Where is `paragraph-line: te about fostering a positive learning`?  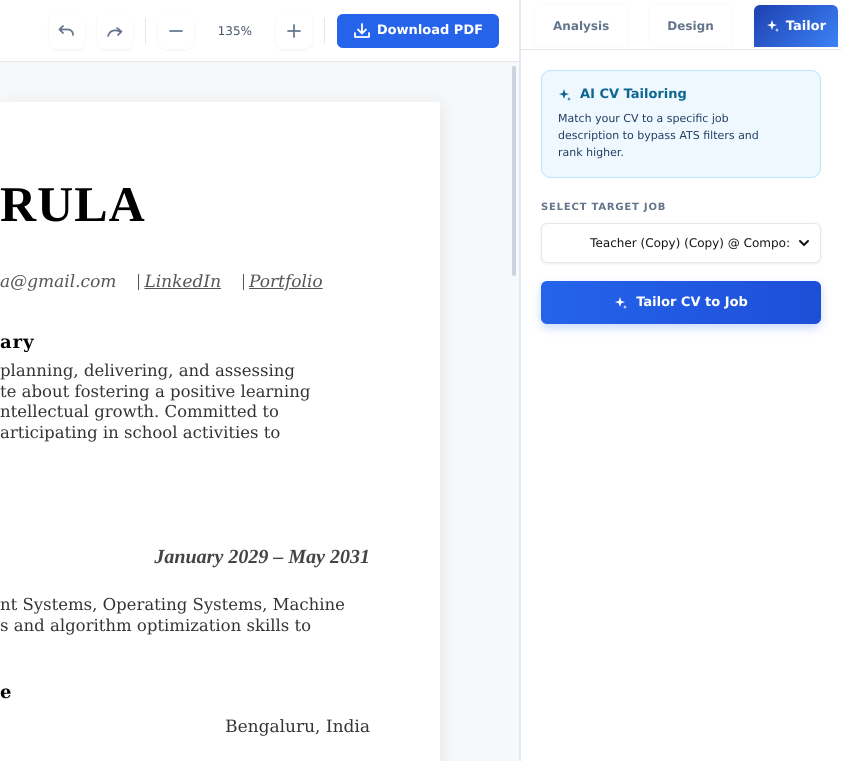 paragraph-line: te about fostering a positive learning is located at coordinates (156, 392).